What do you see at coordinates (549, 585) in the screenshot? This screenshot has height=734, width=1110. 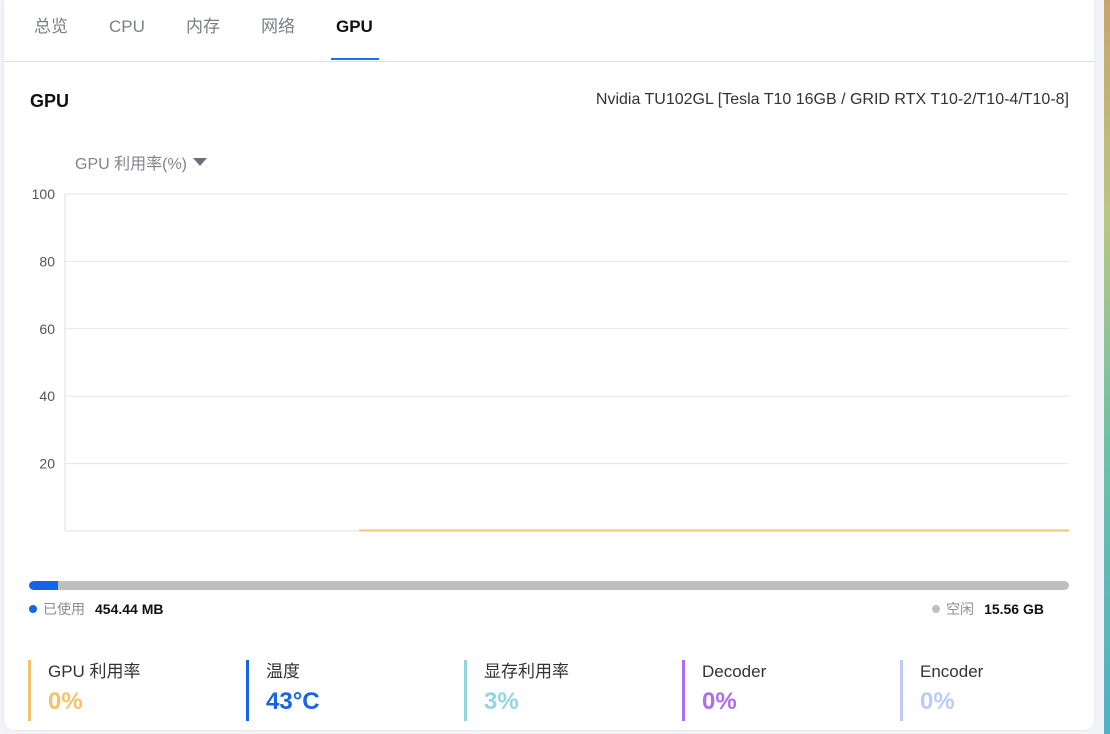 I see `memory-usage-bar` at bounding box center [549, 585].